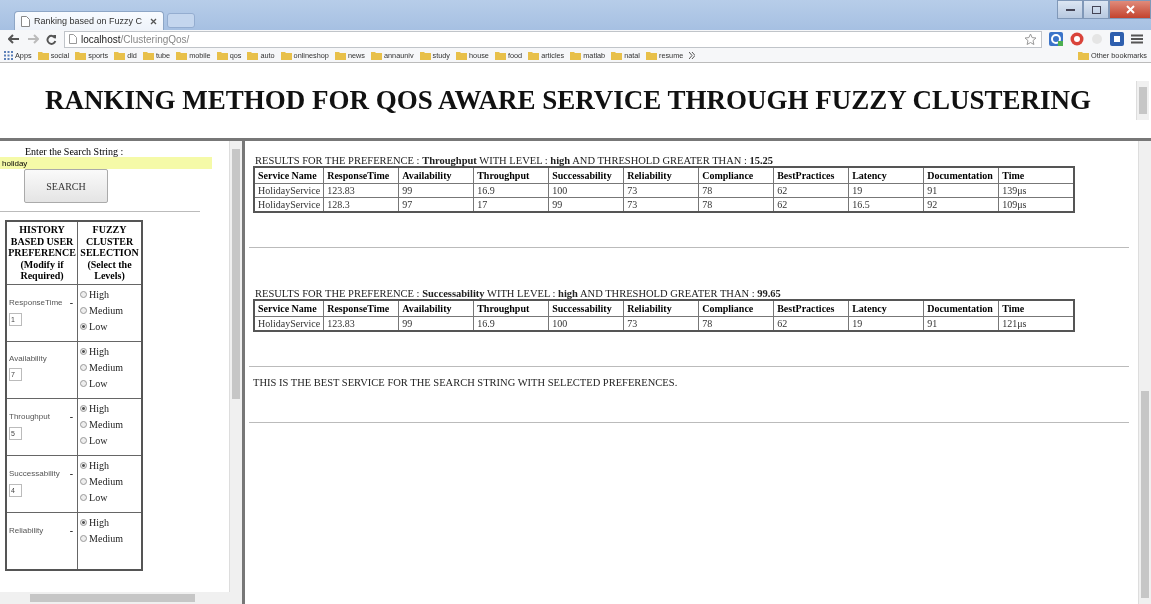 The height and width of the screenshot is (604, 1151). Describe the element at coordinates (586, 190) in the screenshot. I see `table-cell: 100` at that location.